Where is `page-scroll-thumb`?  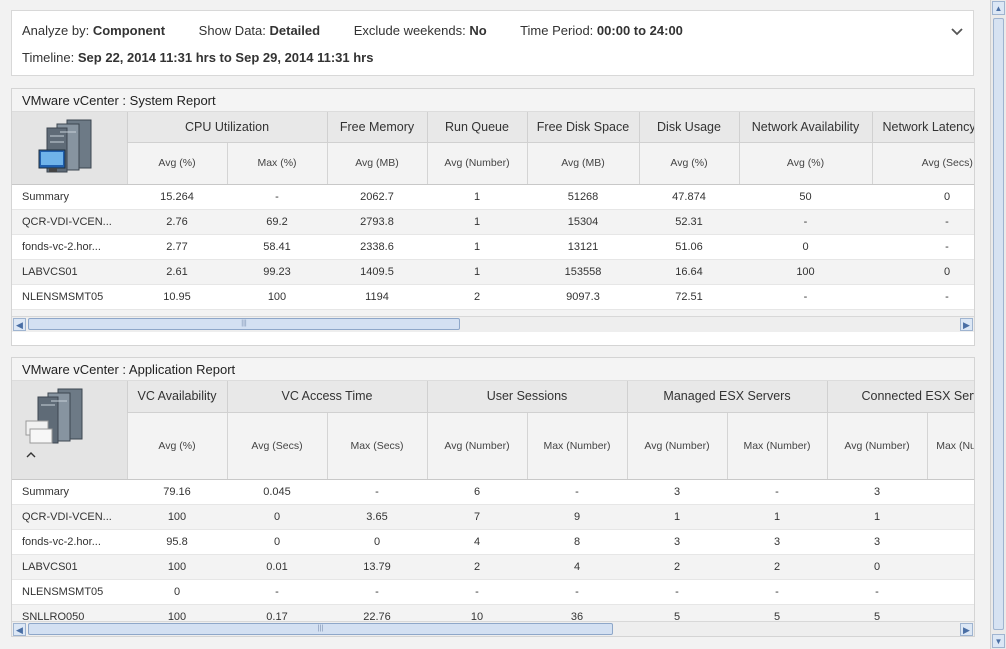 page-scroll-thumb is located at coordinates (998, 324).